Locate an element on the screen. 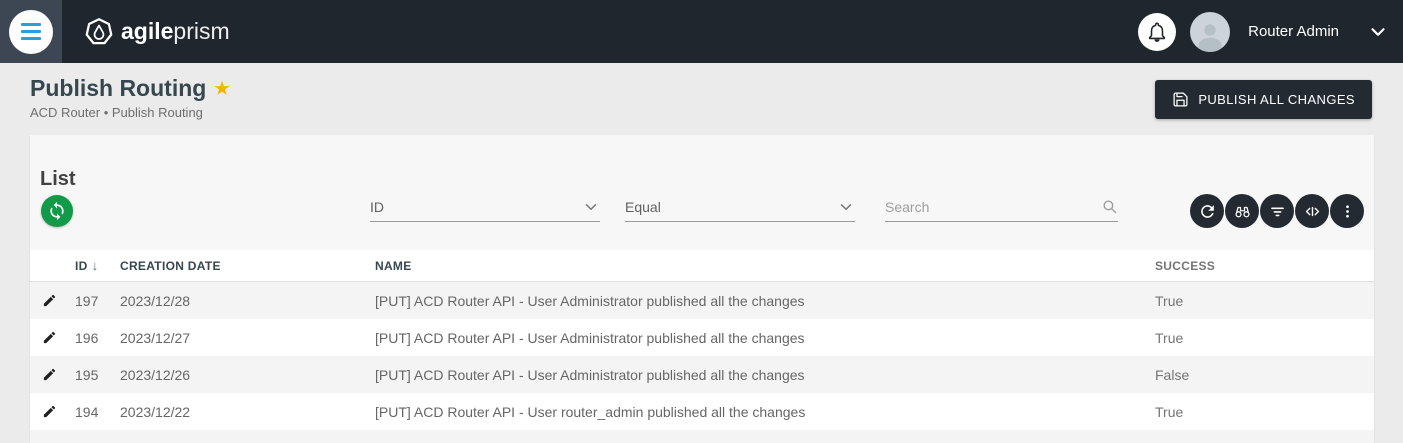 This screenshot has width=1403, height=443. cell-id: 197 is located at coordinates (87, 300).